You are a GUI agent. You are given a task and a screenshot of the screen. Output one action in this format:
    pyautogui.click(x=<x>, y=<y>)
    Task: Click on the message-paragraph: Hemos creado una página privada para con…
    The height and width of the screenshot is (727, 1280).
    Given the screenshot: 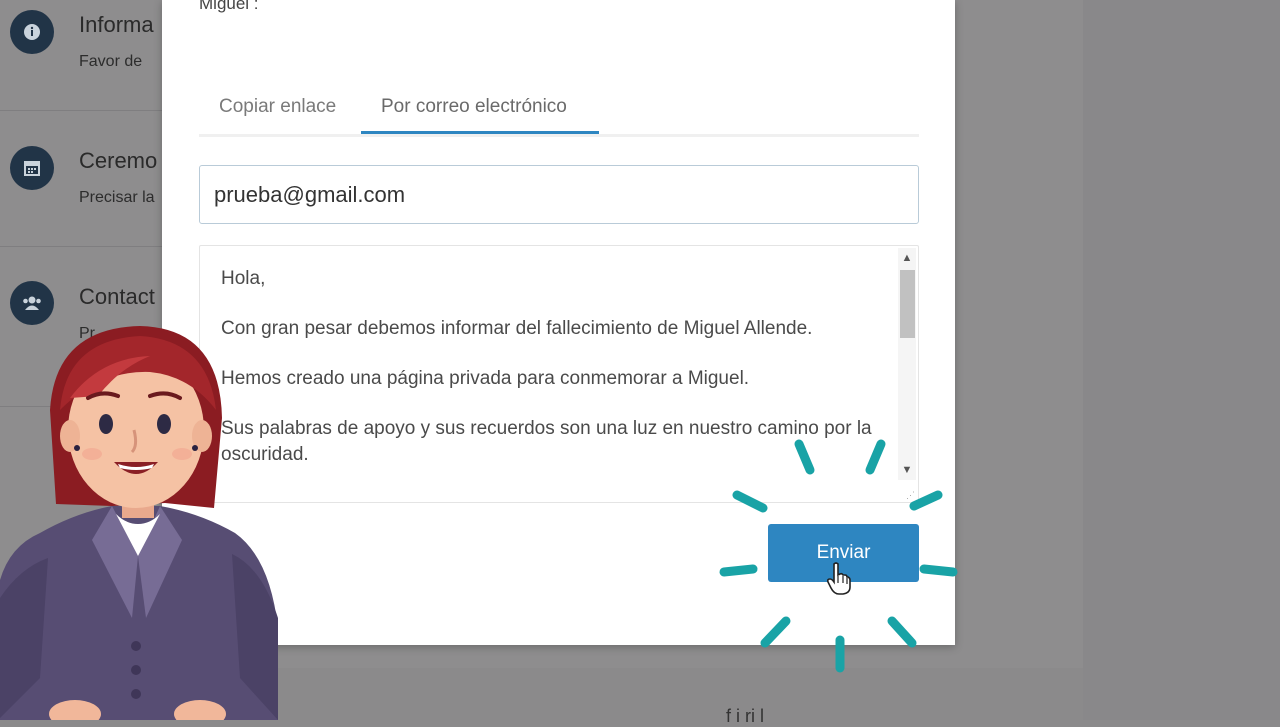 What is the action you would take?
    pyautogui.click(x=485, y=378)
    